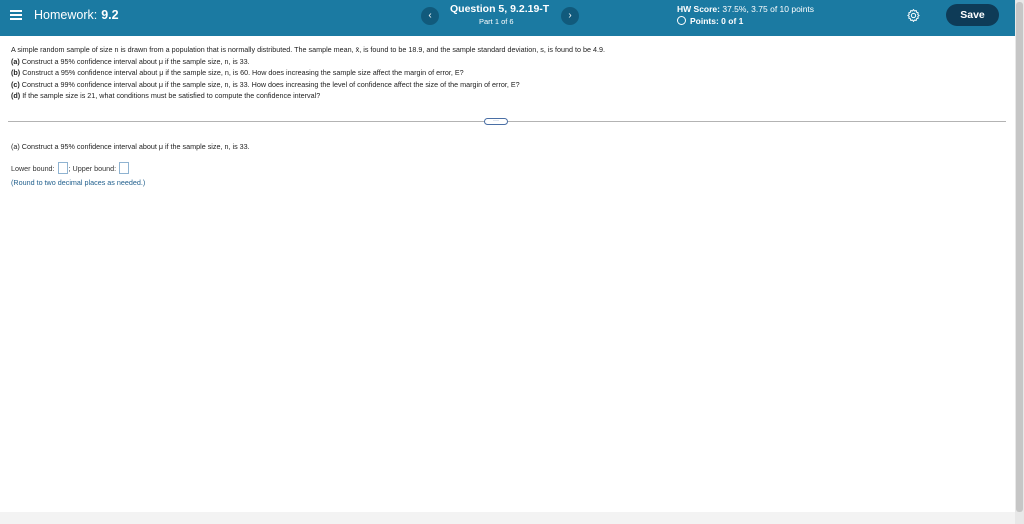  Describe the element at coordinates (33, 168) in the screenshot. I see `lower-bound-label: Lower bound:` at that location.